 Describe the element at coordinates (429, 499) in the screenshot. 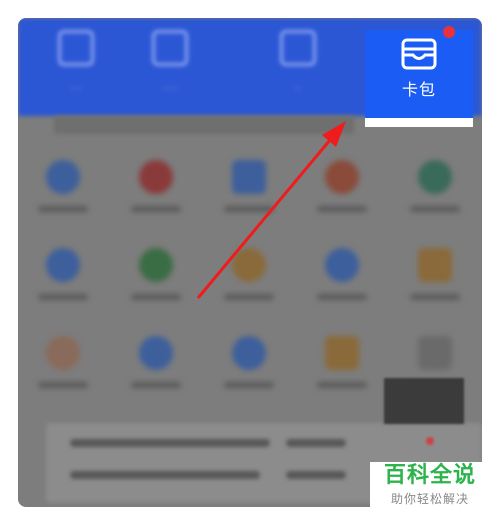

I see `watermark-subtitle: 助你轻松解决` at that location.